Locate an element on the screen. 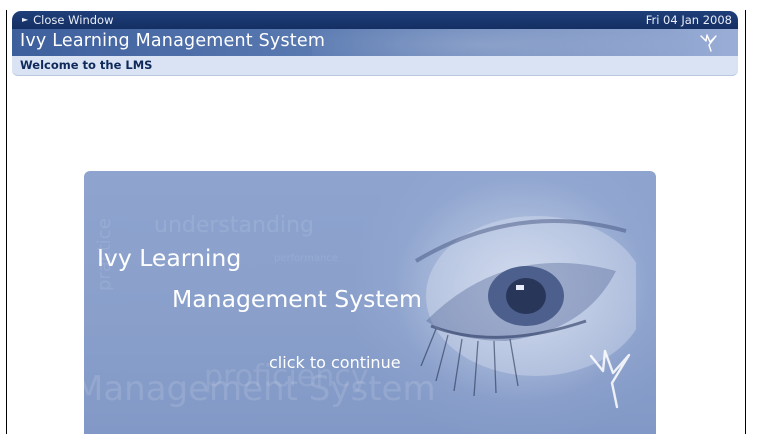 Image resolution: width=763 pixels, height=434 pixels. ivy-logo-large-icon is located at coordinates (610, 379).